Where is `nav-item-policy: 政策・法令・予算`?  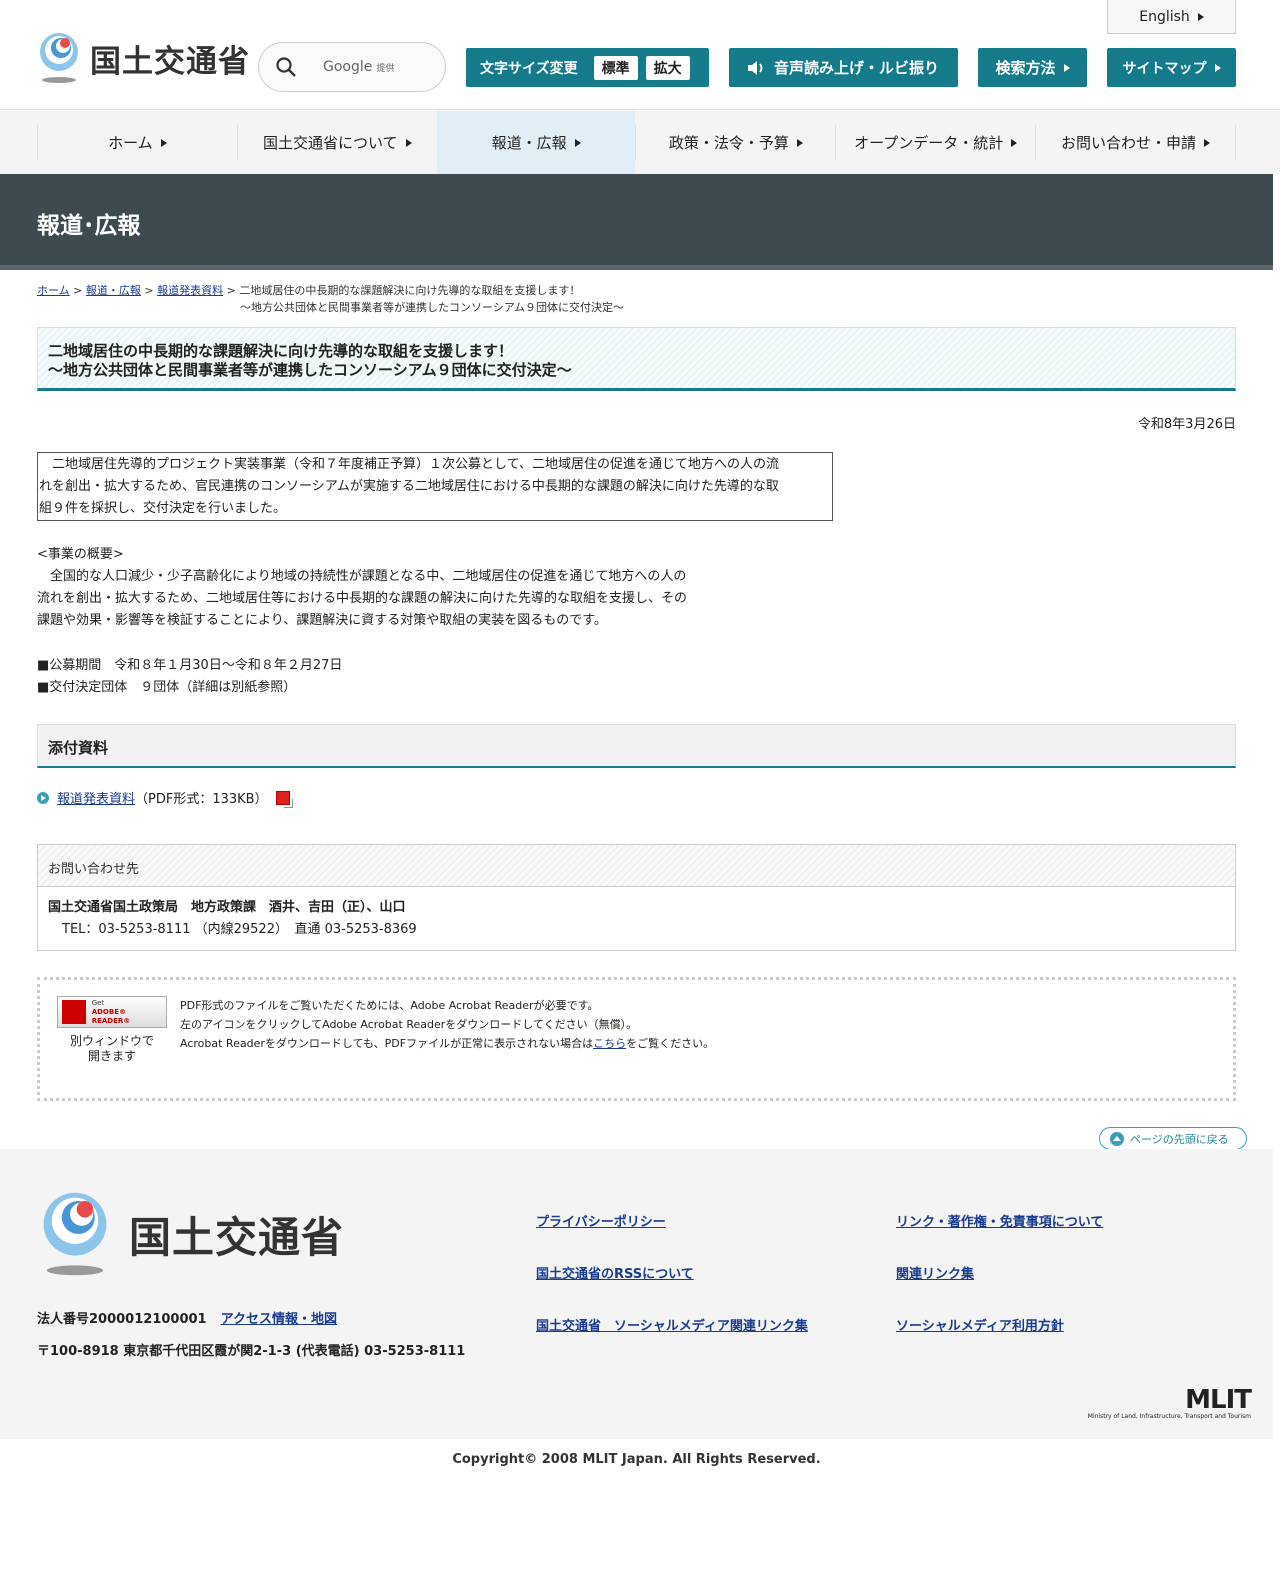 nav-item-policy: 政策・法令・予算 is located at coordinates (735, 142).